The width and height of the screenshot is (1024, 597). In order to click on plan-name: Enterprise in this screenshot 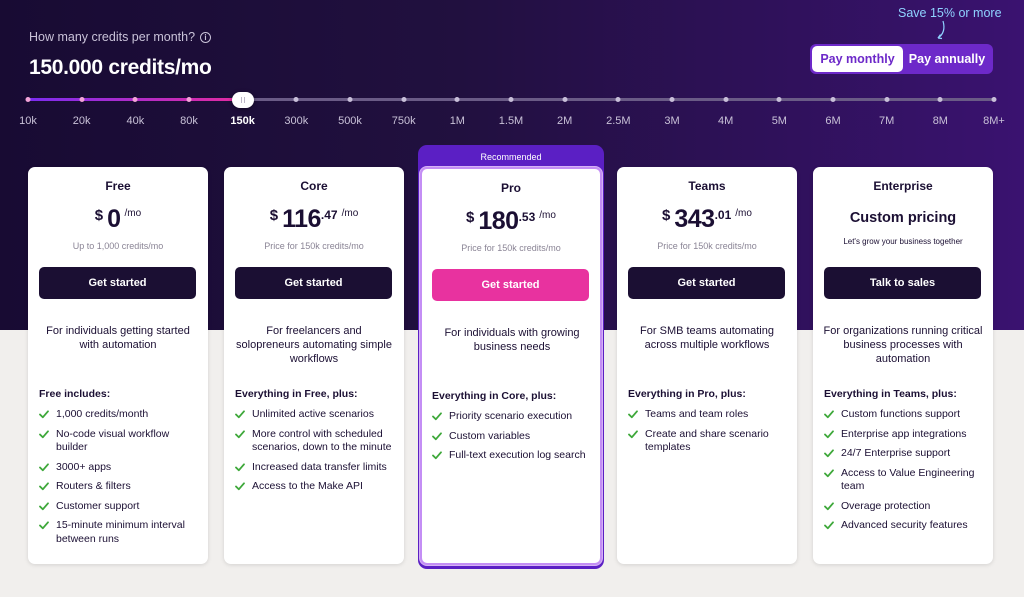, I will do `click(903, 186)`.